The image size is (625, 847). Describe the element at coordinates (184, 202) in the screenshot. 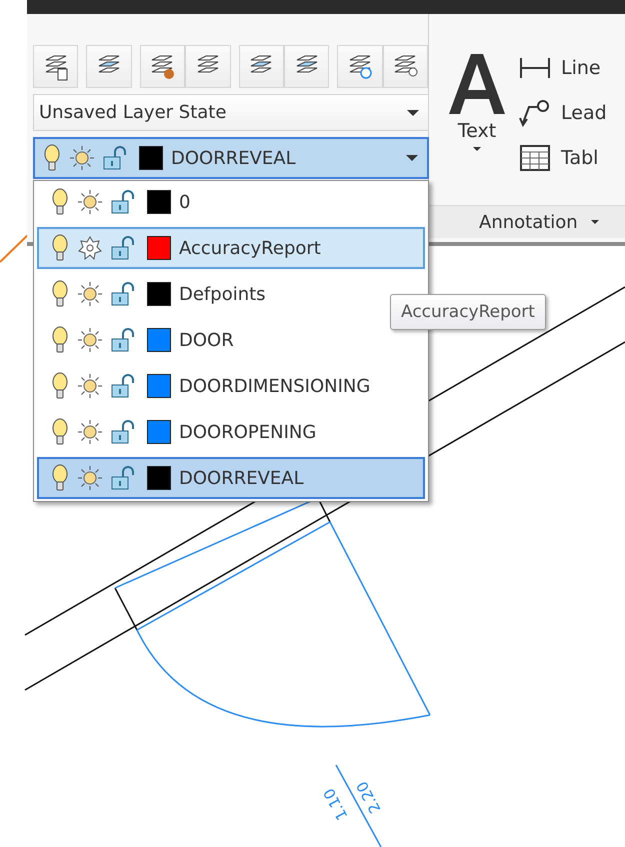

I see `layer-name: 0` at that location.